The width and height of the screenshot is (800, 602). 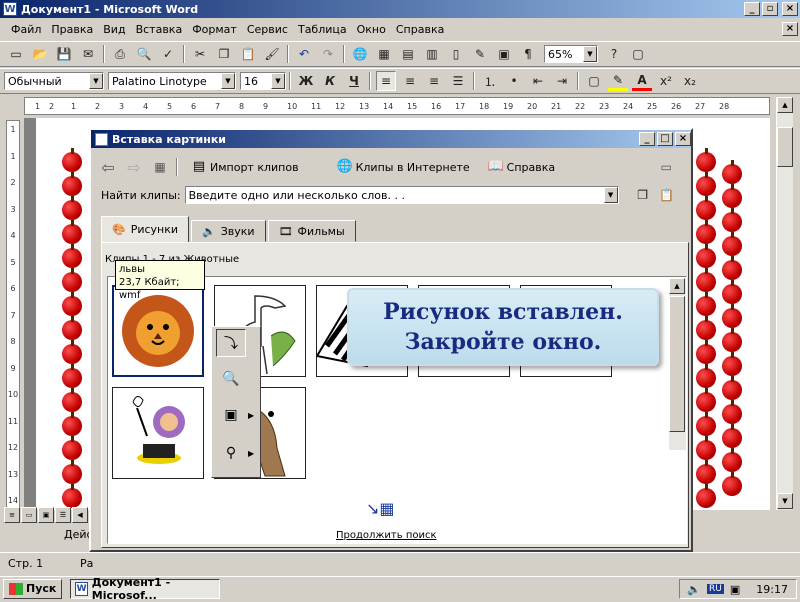 I want to click on help-icon: ?, so click(x=614, y=54).